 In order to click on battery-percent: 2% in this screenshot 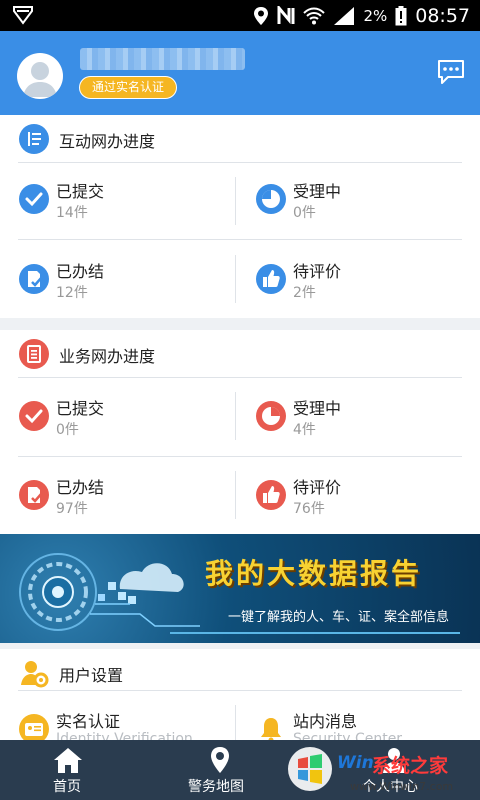, I will do `click(375, 15)`.